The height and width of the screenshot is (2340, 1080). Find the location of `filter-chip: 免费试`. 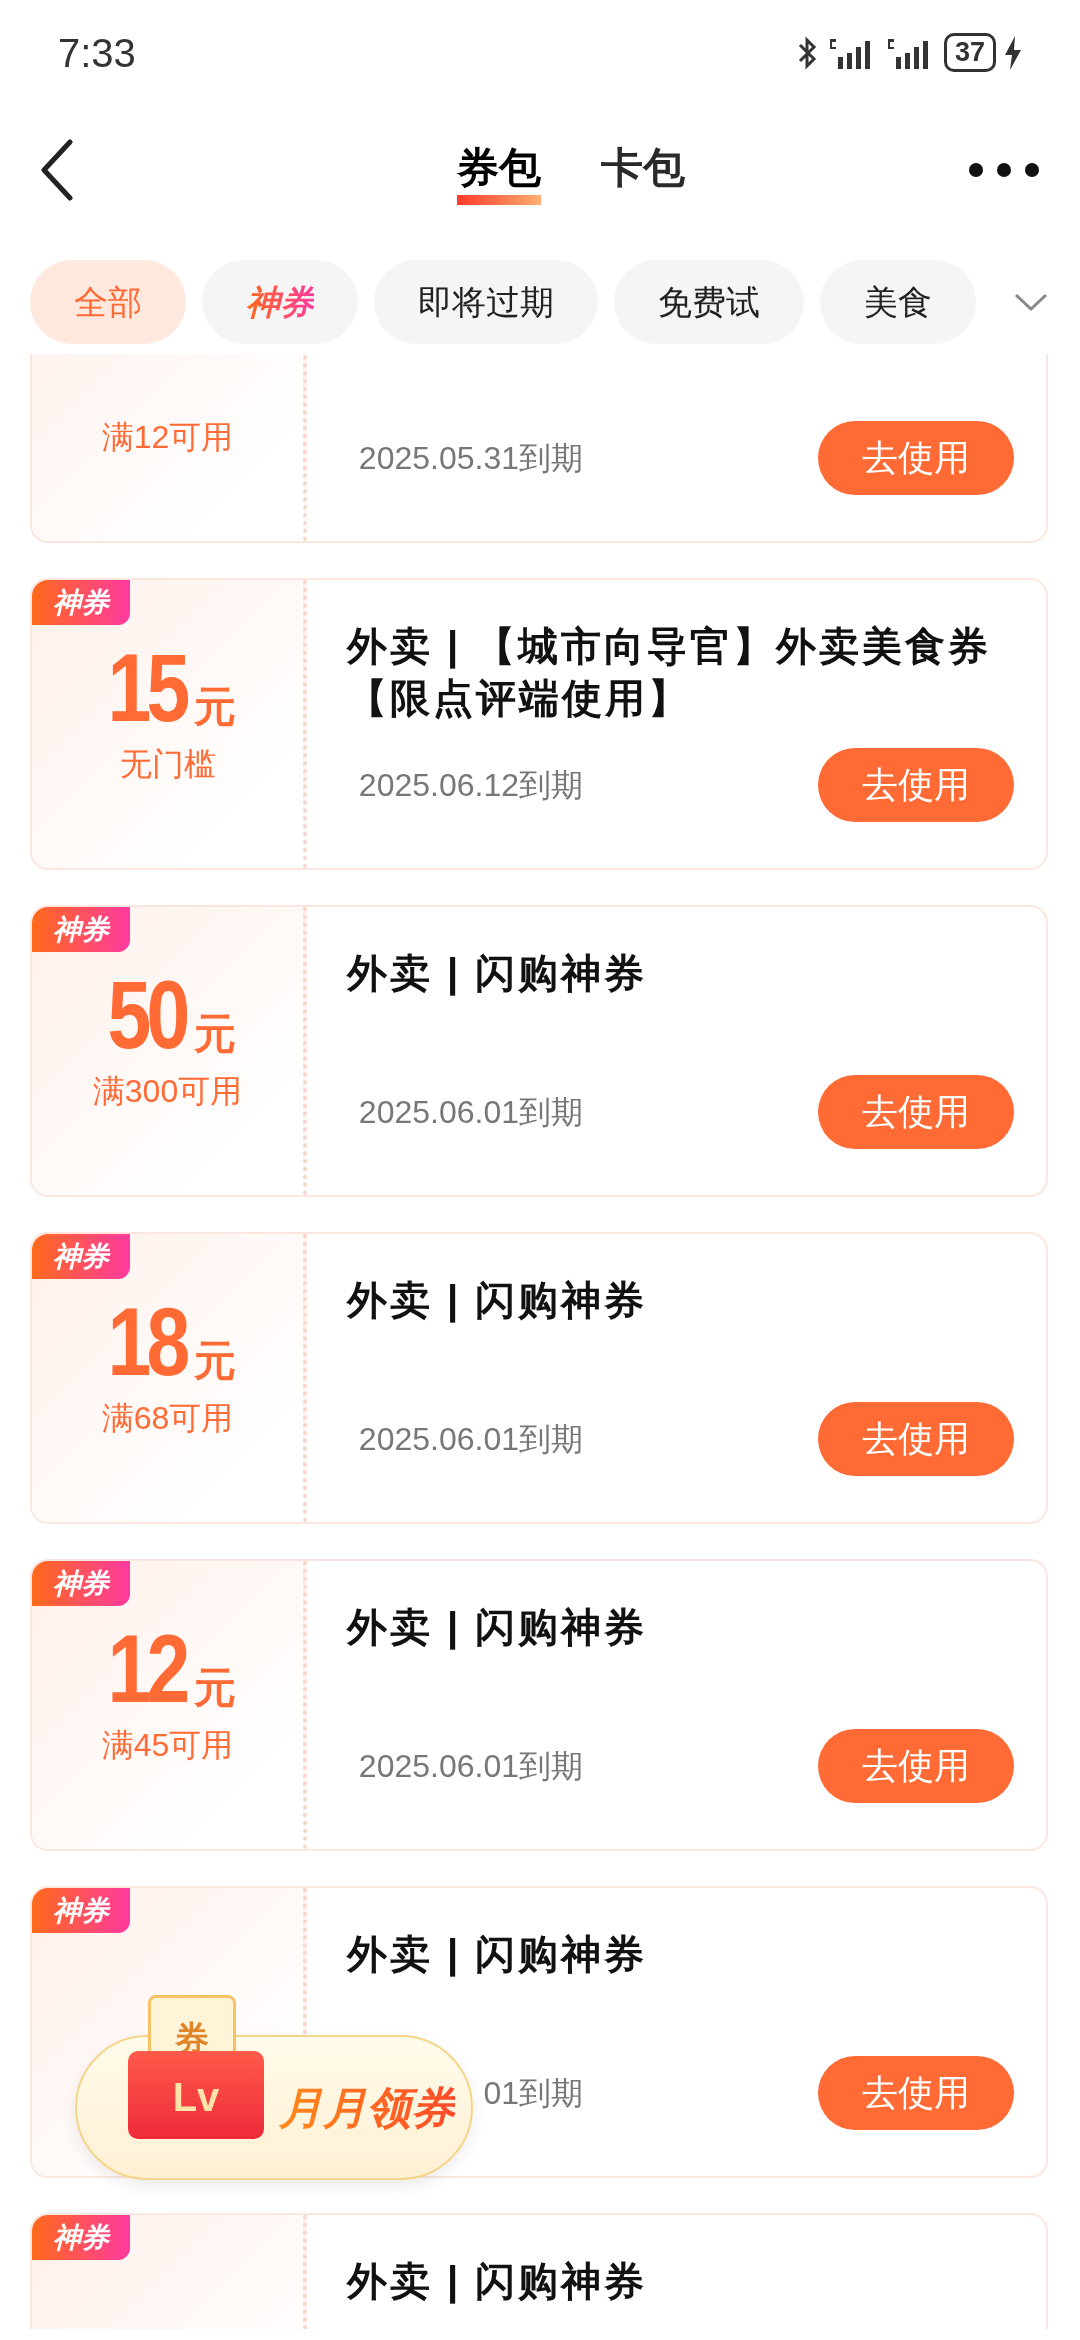

filter-chip: 免费试 is located at coordinates (709, 302).